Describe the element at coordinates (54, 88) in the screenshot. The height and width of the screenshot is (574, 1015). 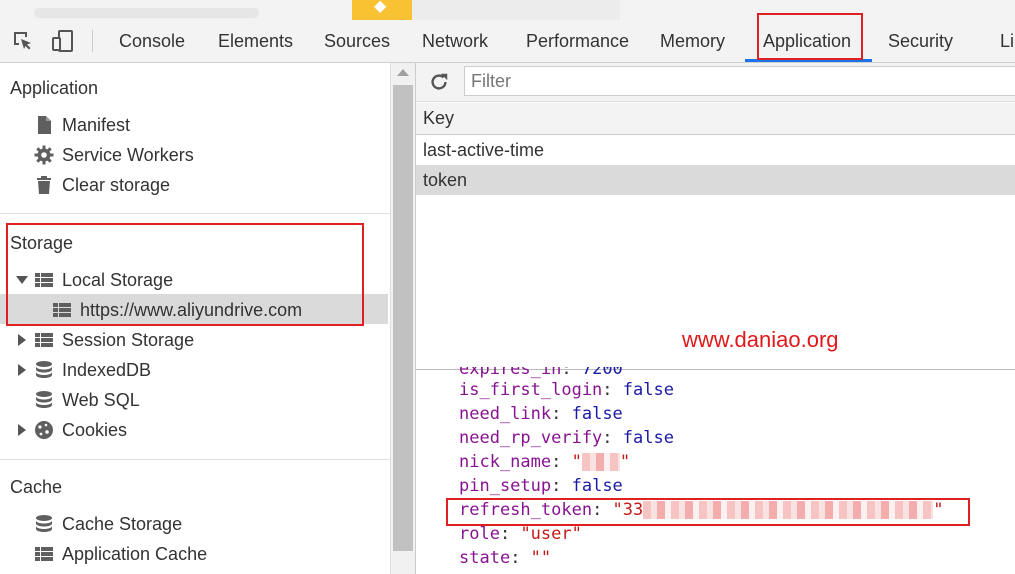
I see `section-title-application: Application` at that location.